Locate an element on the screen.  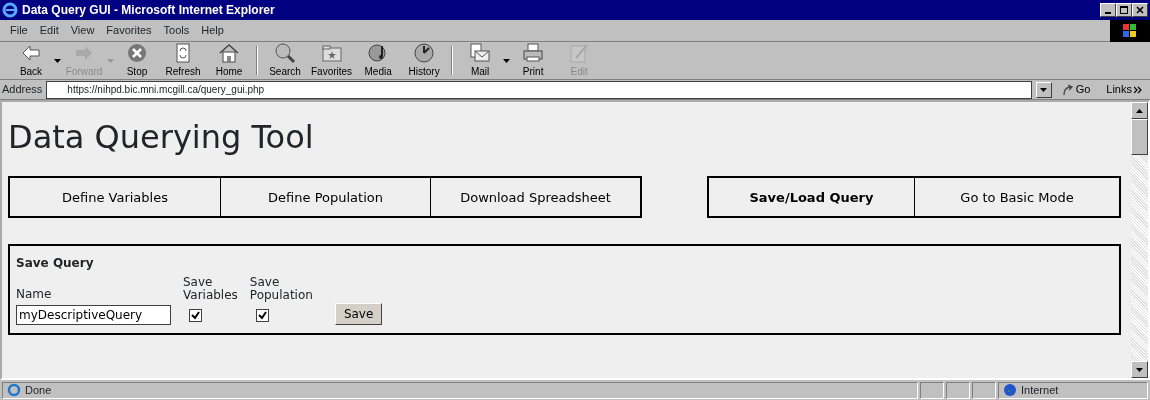
maximize-icon is located at coordinates (1124, 10).